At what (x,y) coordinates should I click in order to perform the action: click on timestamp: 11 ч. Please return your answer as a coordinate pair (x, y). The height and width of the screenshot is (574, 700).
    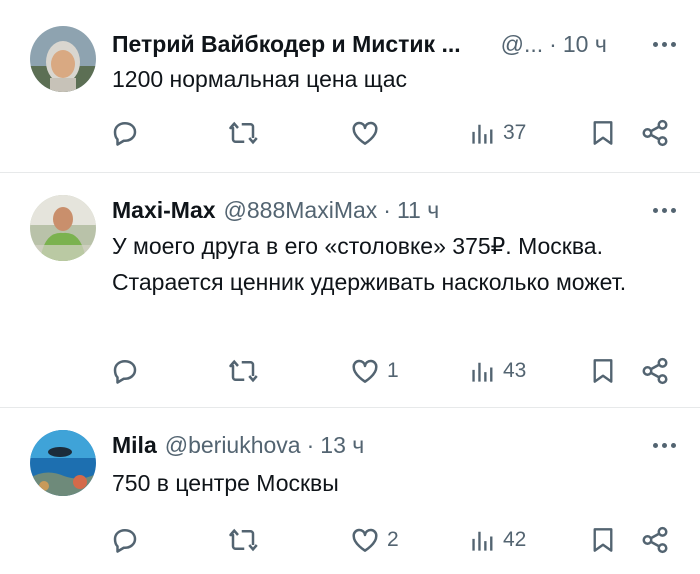
    Looking at the image, I should click on (418, 210).